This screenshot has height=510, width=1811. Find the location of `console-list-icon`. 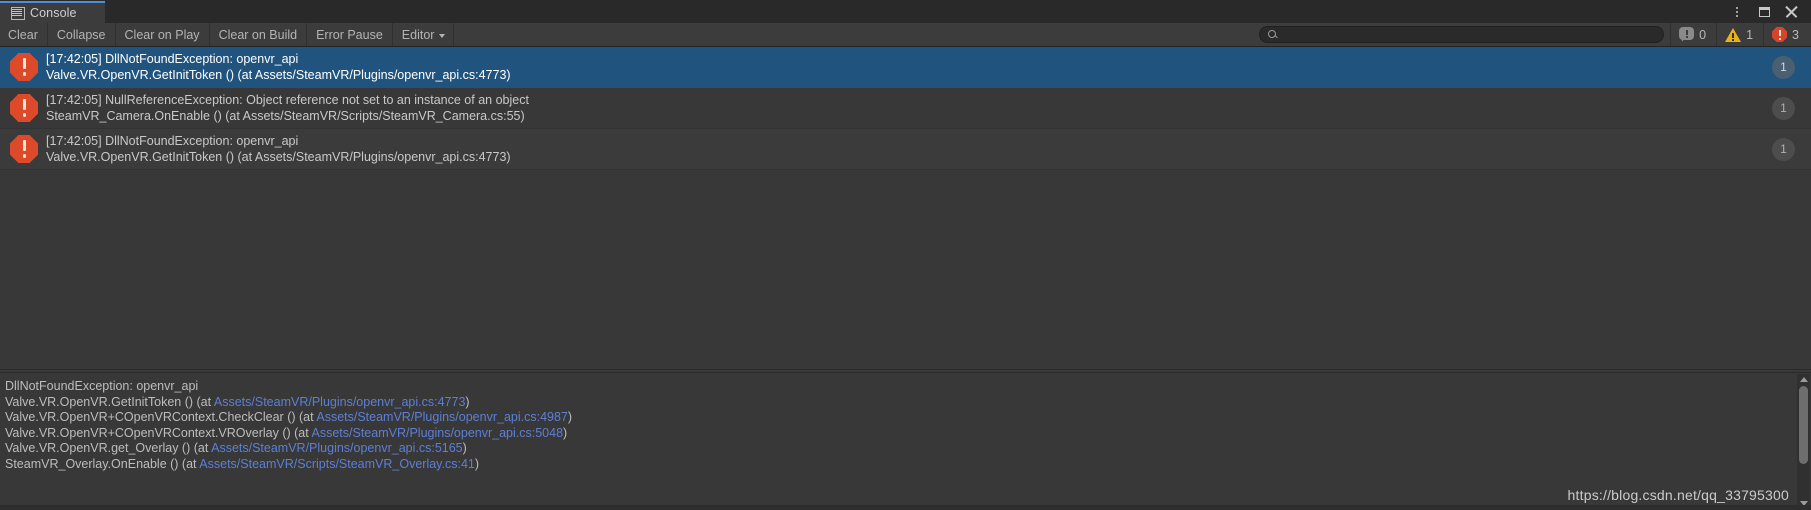

console-list-icon is located at coordinates (18, 13).